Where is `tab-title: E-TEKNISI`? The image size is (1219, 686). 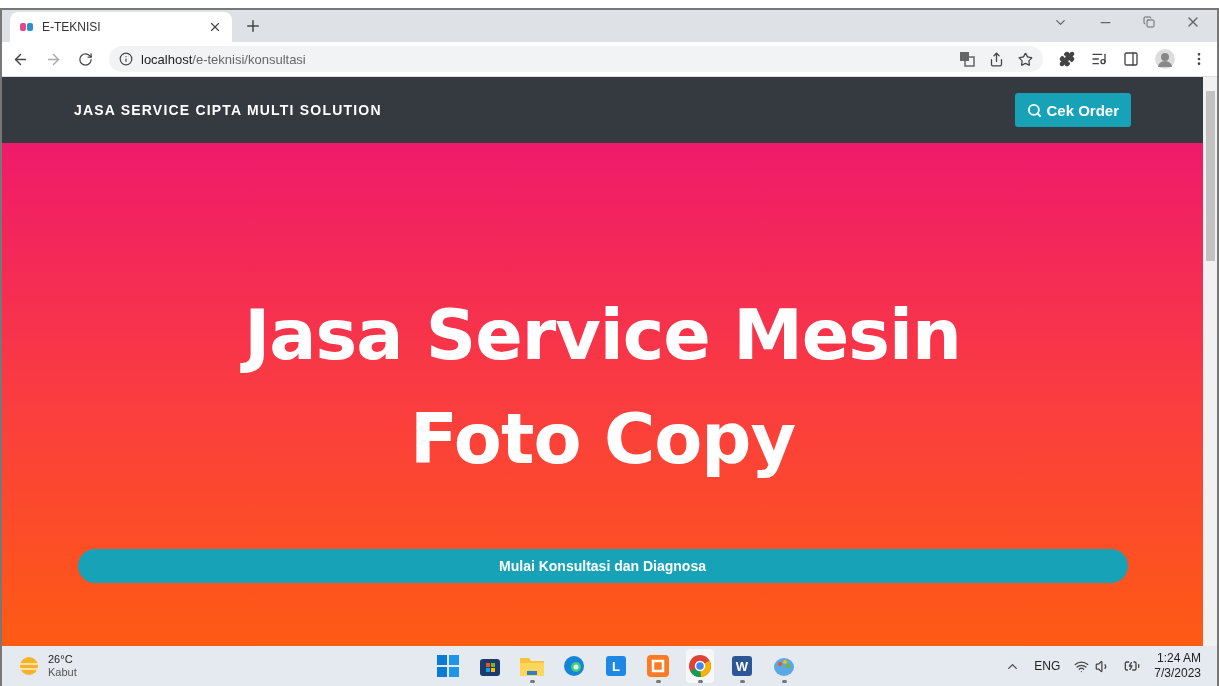 tab-title: E-TEKNISI is located at coordinates (72, 27).